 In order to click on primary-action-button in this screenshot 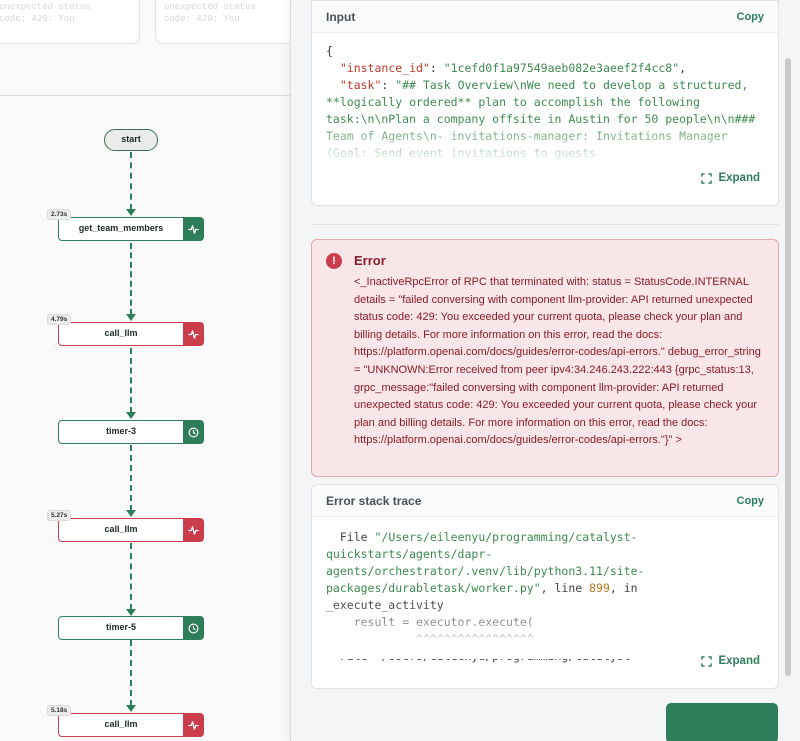, I will do `click(722, 722)`.